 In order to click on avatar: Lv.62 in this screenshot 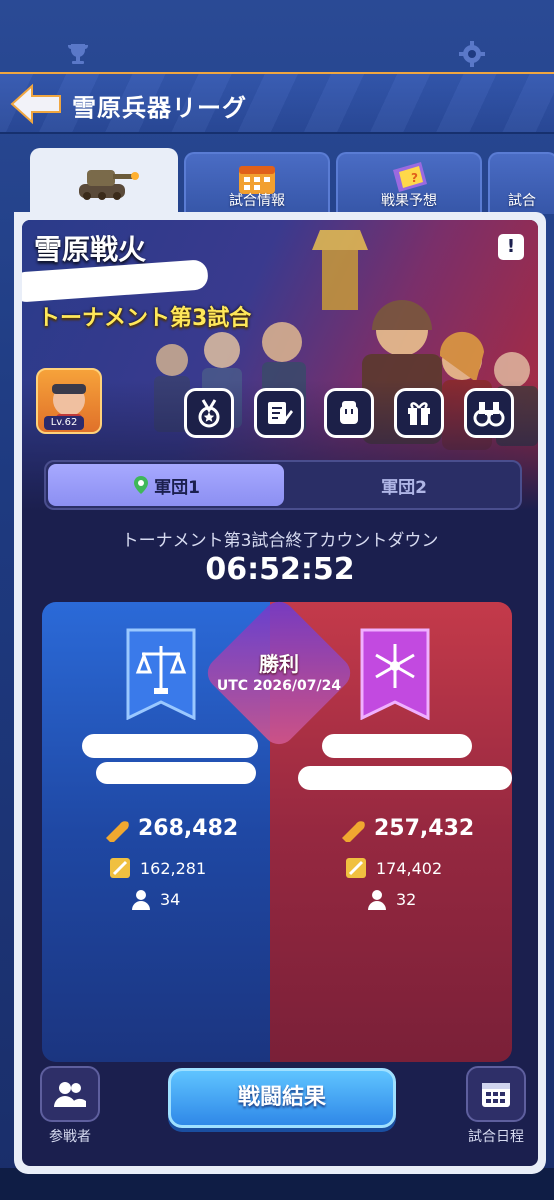, I will do `click(69, 401)`.